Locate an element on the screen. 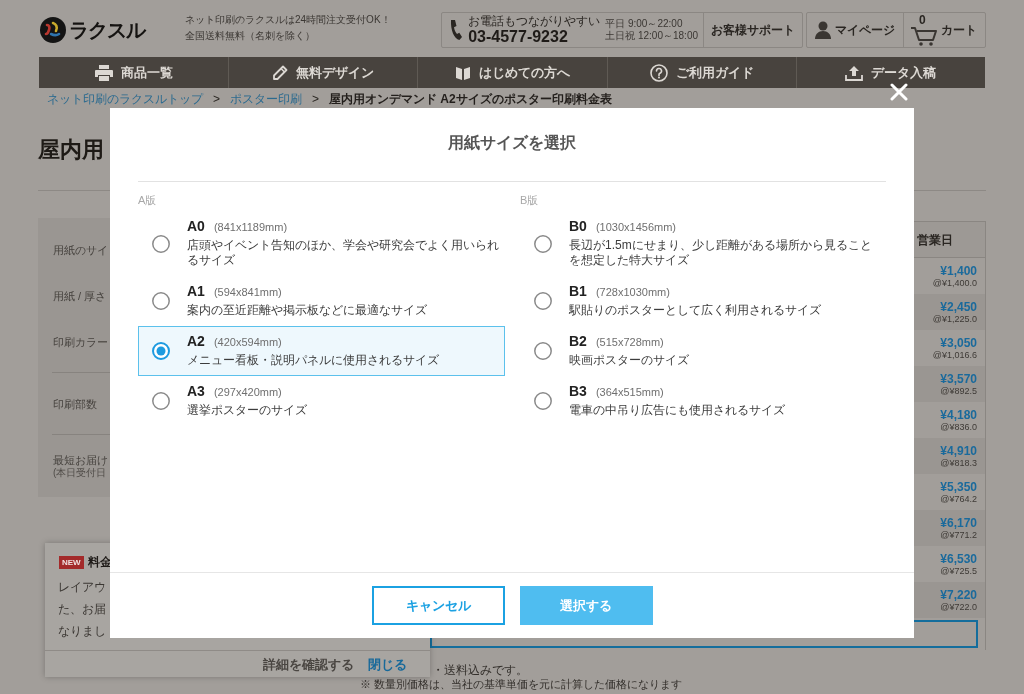 The height and width of the screenshot is (694, 1024). page-heading: 屋内用 is located at coordinates (71, 150).